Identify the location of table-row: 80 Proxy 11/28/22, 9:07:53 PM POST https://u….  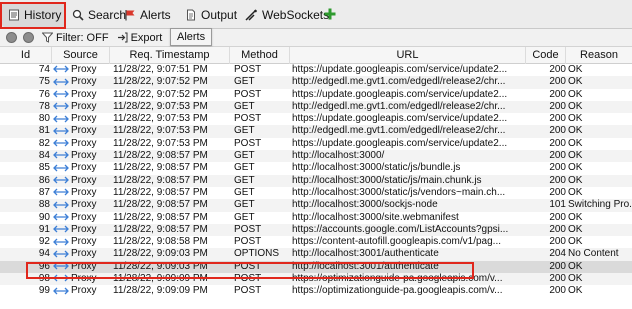
(316, 119).